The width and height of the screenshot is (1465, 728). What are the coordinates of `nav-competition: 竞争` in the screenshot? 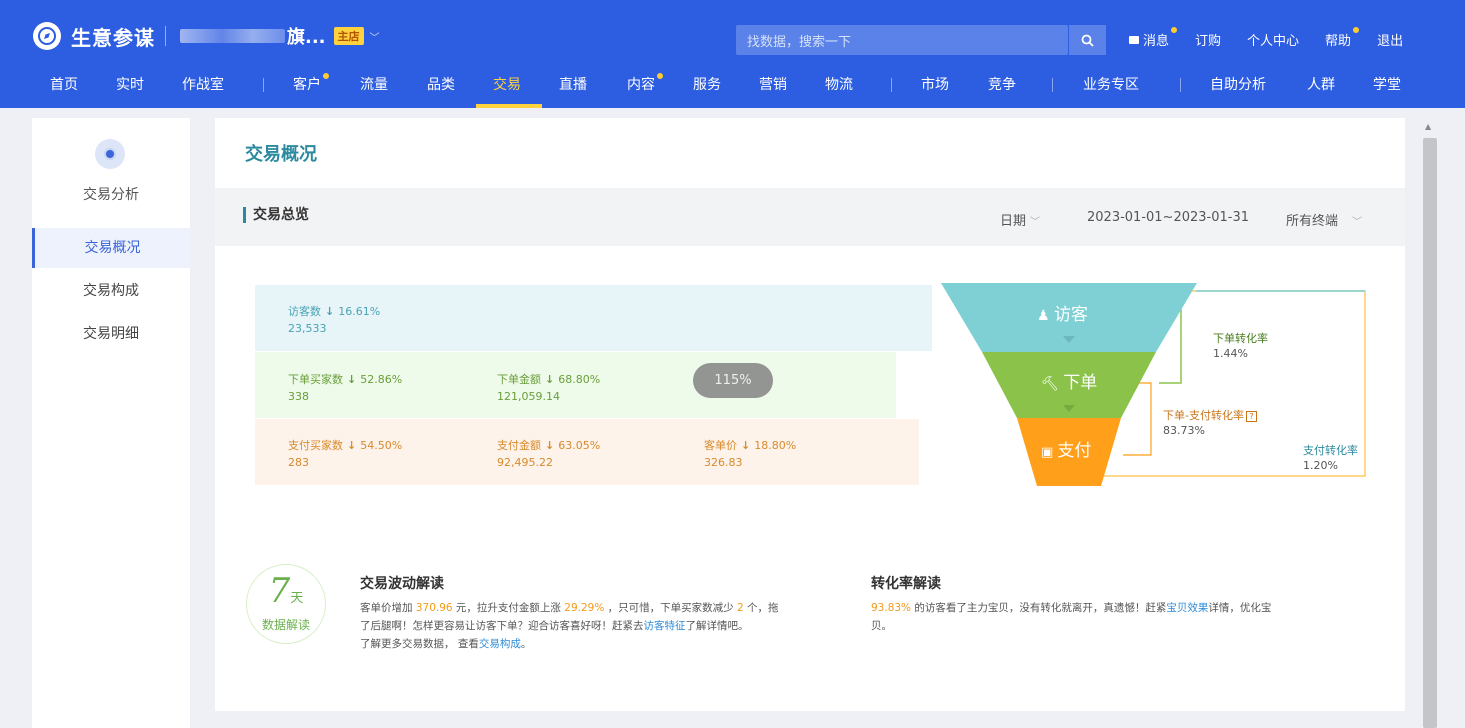 It's located at (1002, 84).